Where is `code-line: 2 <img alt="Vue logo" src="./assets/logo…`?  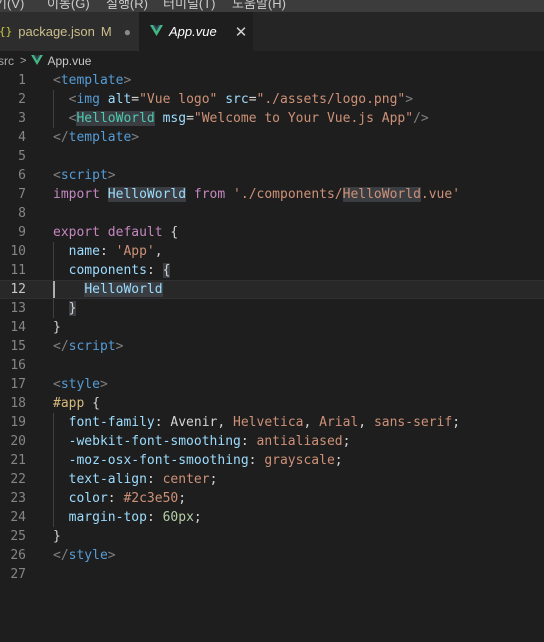
code-line: 2 <img alt="Vue logo" src="./assets/logo… is located at coordinates (272, 99).